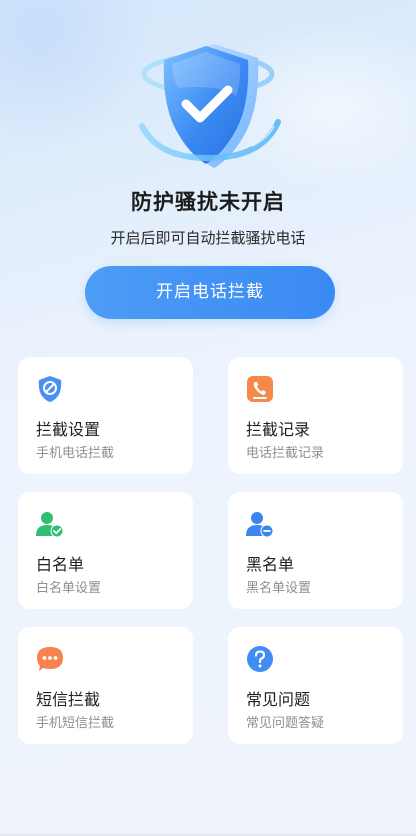 The height and width of the screenshot is (836, 416). What do you see at coordinates (69, 588) in the screenshot?
I see `card-subtitle: 白名单设置` at bounding box center [69, 588].